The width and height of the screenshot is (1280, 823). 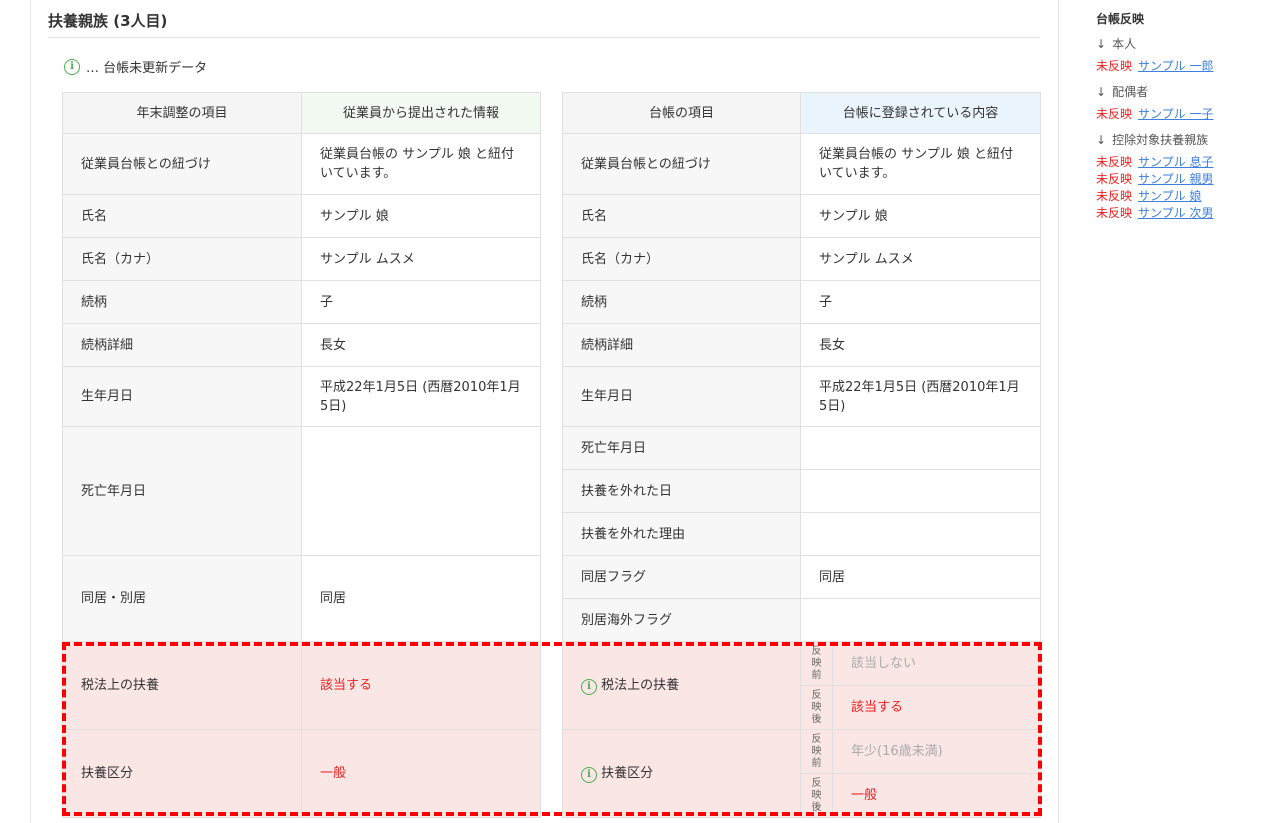 What do you see at coordinates (1124, 44) in the screenshot?
I see `group-label: 本人` at bounding box center [1124, 44].